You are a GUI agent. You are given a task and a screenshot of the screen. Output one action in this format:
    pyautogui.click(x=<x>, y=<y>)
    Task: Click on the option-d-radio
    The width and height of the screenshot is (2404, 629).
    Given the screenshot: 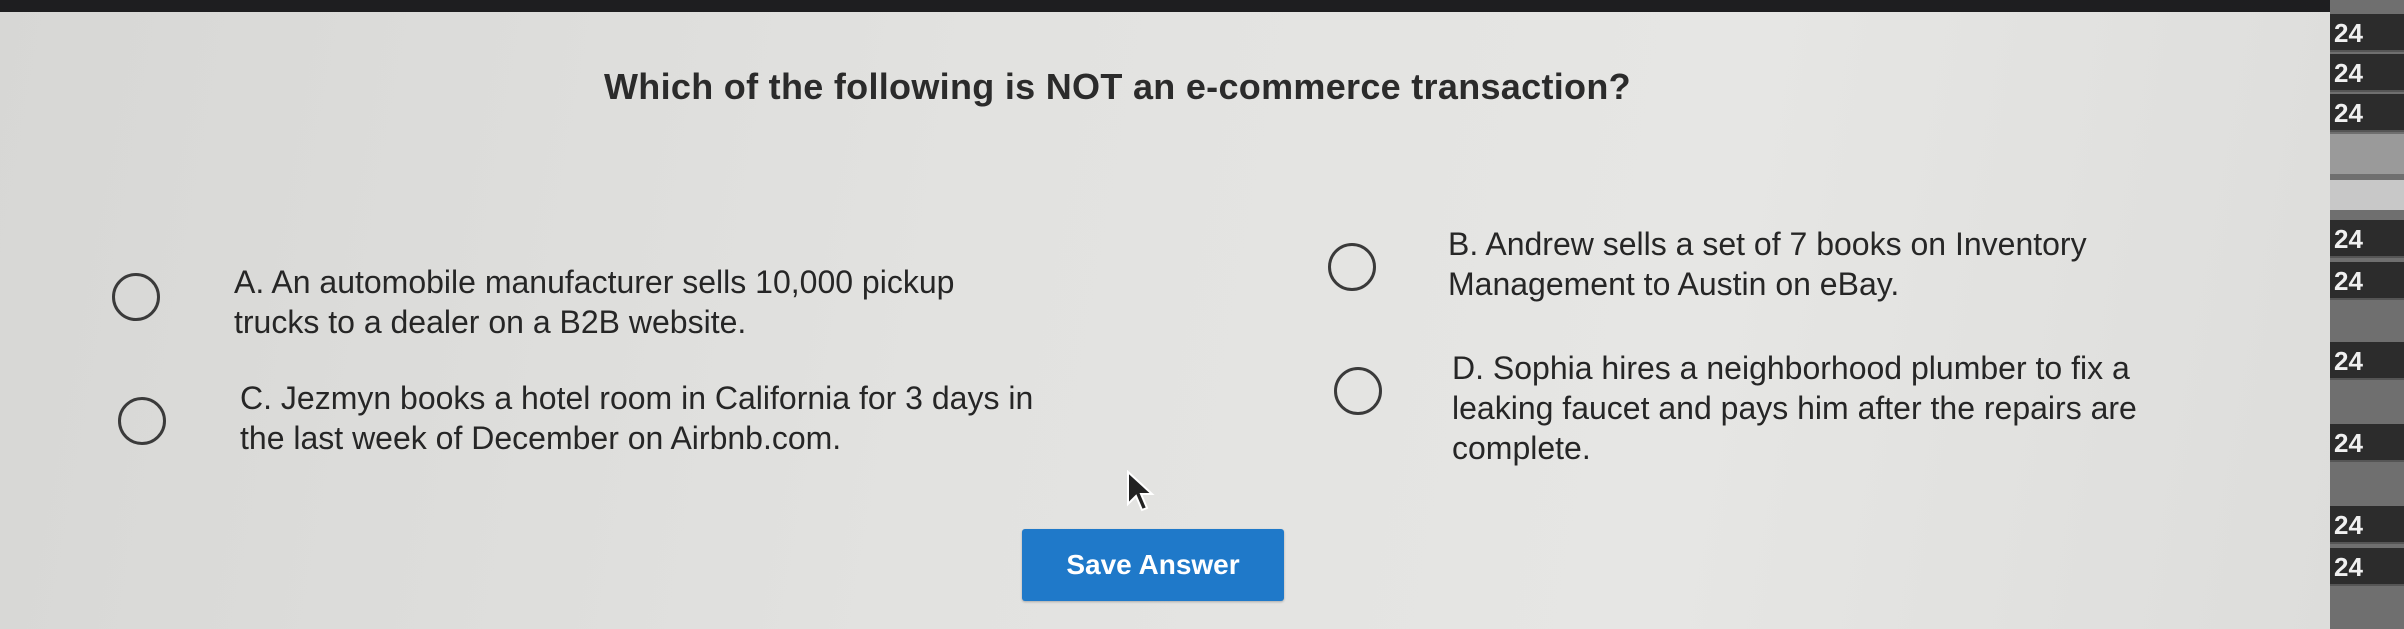 What is the action you would take?
    pyautogui.click(x=1358, y=391)
    